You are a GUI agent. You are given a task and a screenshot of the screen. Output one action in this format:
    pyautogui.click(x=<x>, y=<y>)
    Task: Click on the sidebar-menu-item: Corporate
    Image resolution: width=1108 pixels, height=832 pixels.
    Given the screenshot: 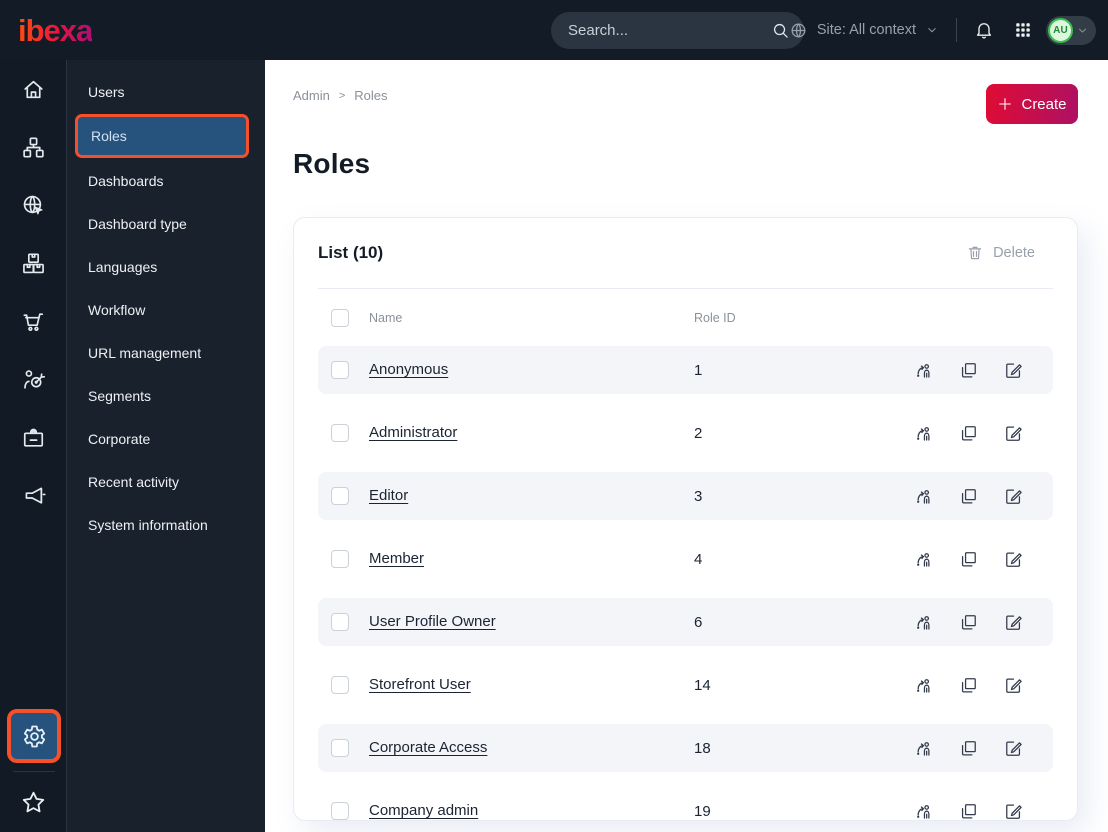 What is the action you would take?
    pyautogui.click(x=166, y=438)
    